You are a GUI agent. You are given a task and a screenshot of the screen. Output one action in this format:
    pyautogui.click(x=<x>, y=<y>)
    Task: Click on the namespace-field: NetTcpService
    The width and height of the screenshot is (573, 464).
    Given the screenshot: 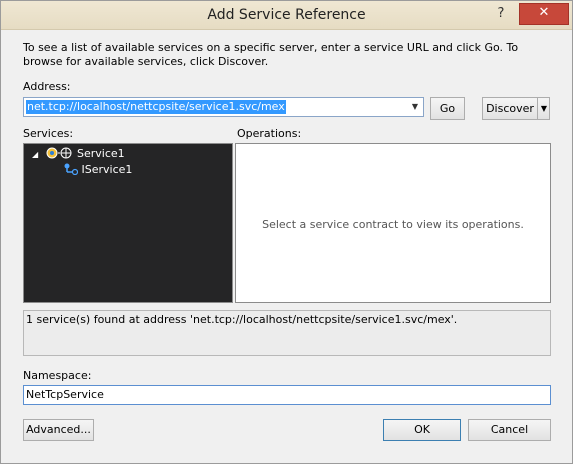 What is the action you would take?
    pyautogui.click(x=287, y=395)
    